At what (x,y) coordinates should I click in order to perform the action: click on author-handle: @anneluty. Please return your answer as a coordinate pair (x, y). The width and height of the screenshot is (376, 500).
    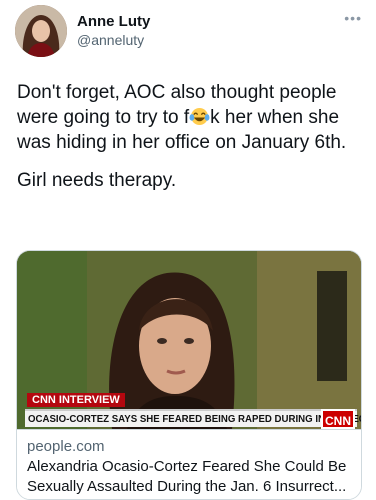
    Looking at the image, I should click on (110, 40).